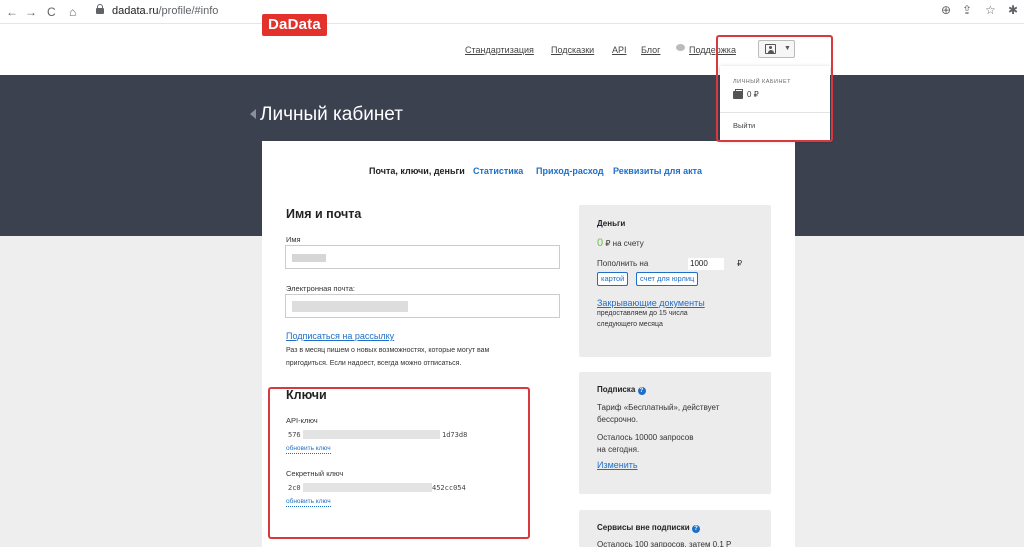 The image size is (1024, 547). What do you see at coordinates (619, 50) in the screenshot?
I see `nav-api: API` at bounding box center [619, 50].